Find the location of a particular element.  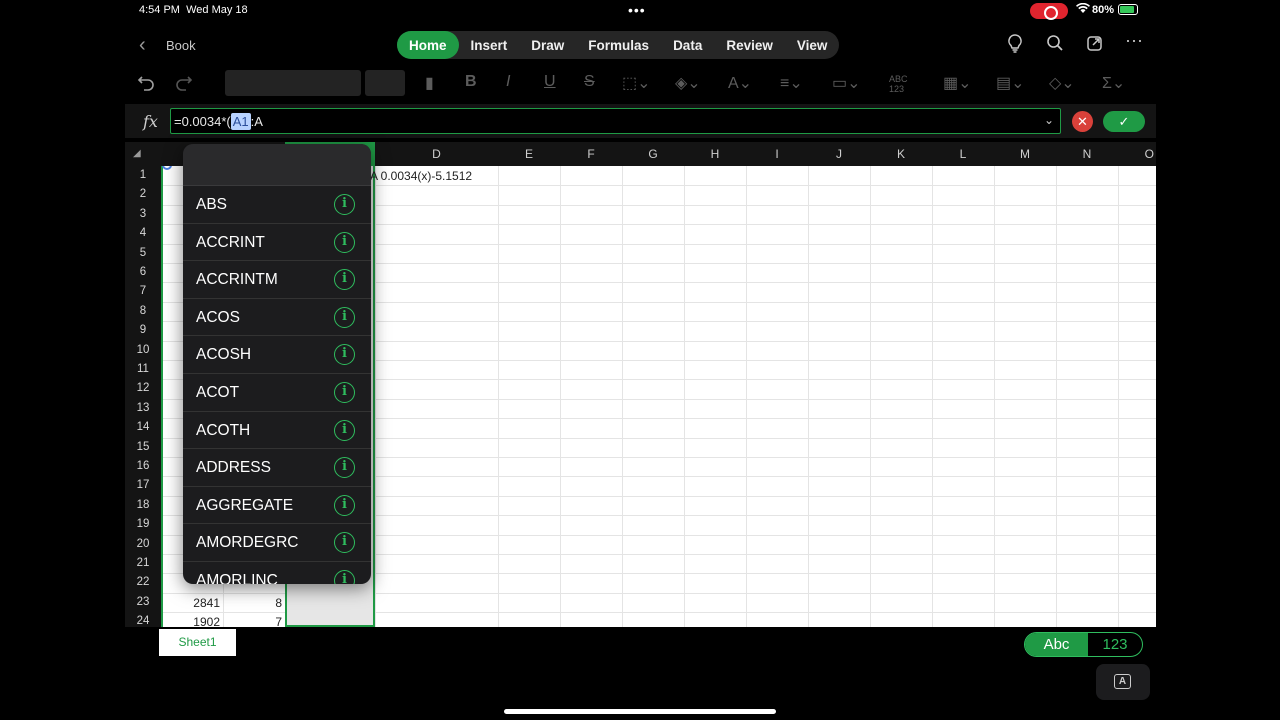

row-header: 22 is located at coordinates (143, 582).